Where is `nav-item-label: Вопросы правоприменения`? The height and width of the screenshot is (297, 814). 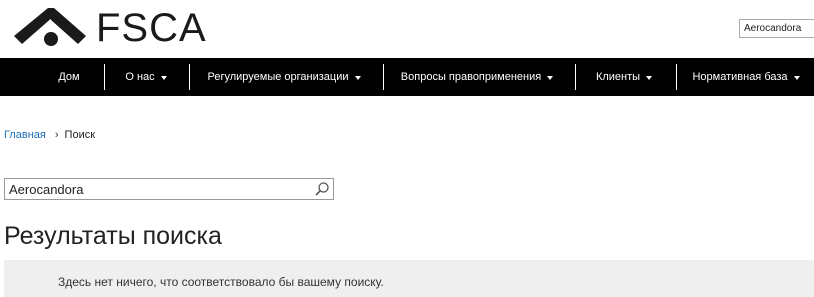
nav-item-label: Вопросы правоприменения is located at coordinates (471, 77).